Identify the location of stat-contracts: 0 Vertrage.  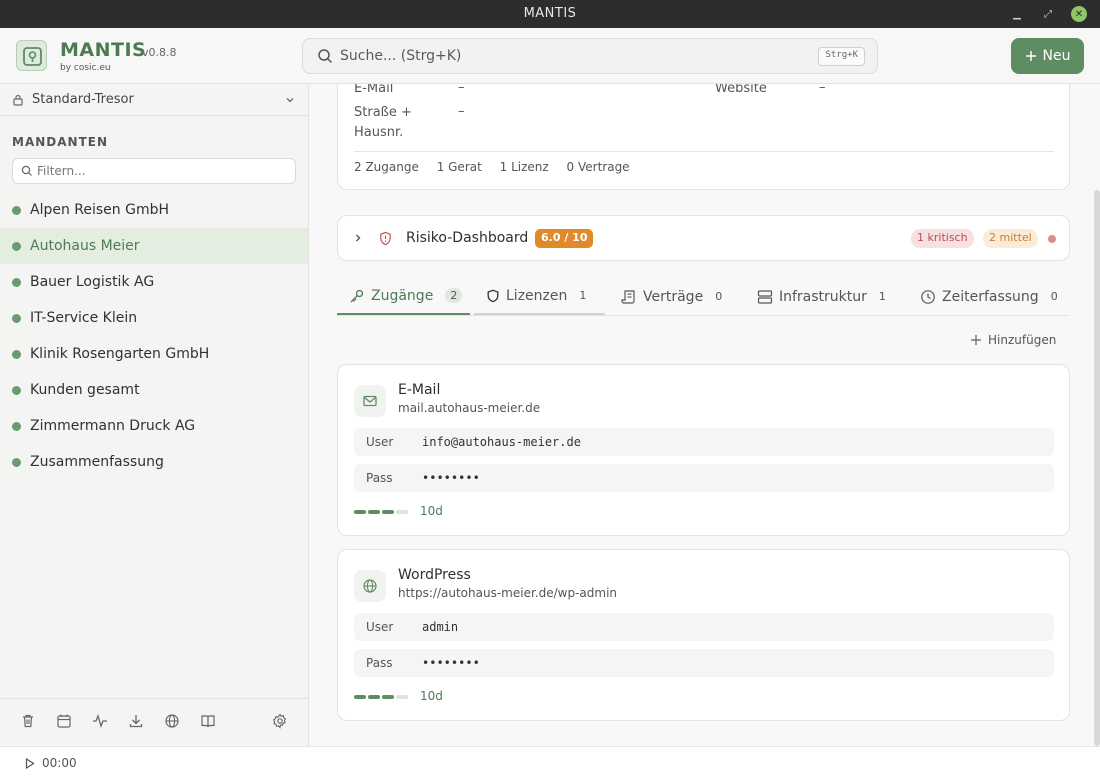
(598, 167).